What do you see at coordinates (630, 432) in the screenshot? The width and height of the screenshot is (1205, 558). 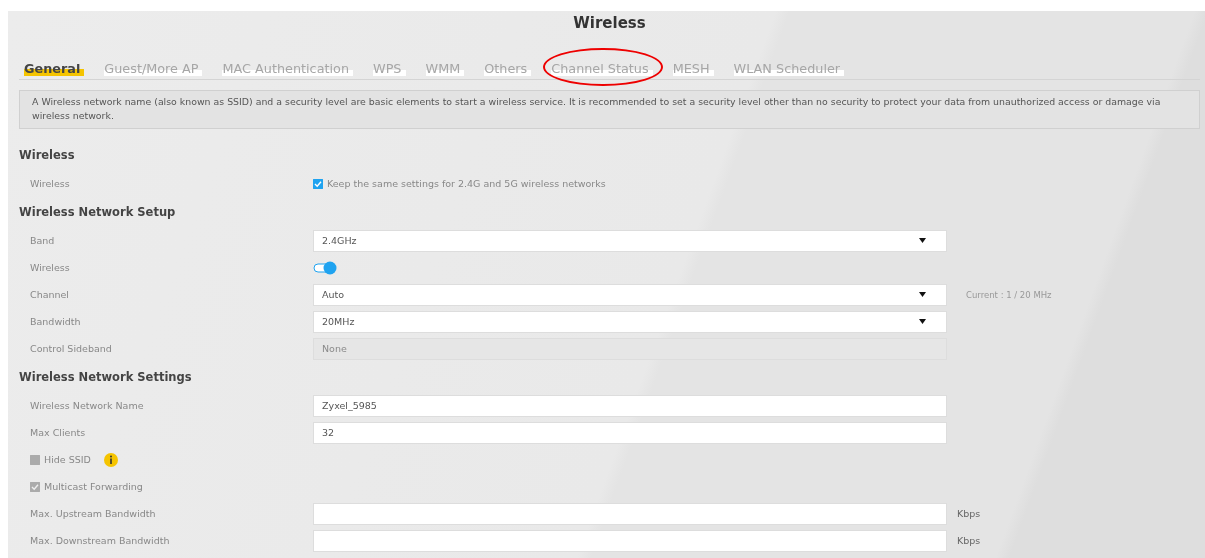 I see `input-field: 32` at bounding box center [630, 432].